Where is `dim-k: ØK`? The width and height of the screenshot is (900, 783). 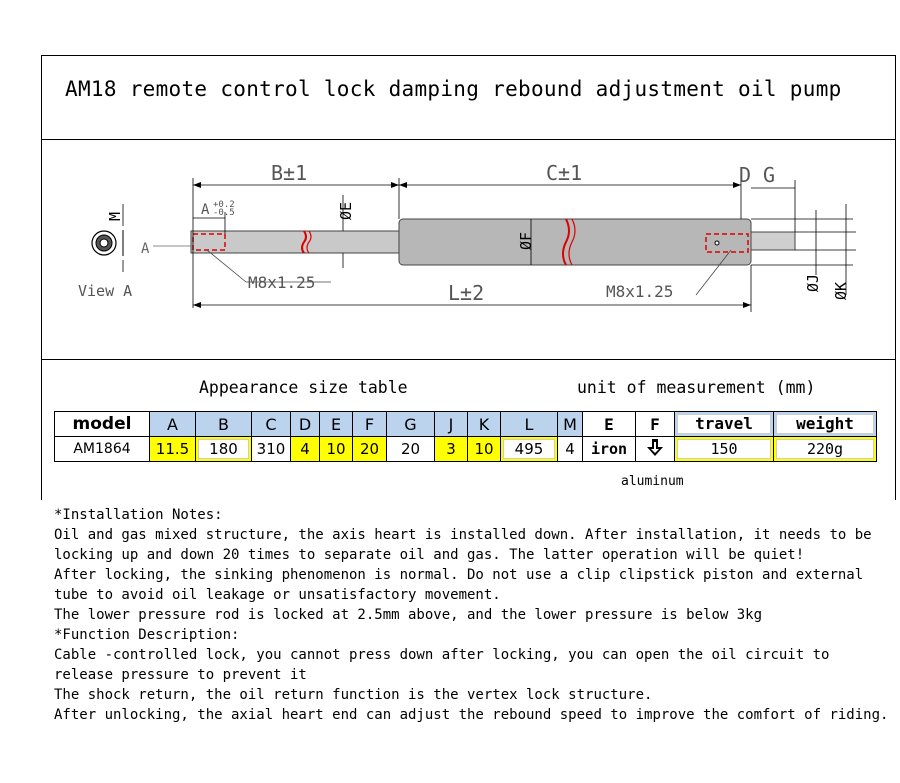 dim-k: ØK is located at coordinates (841, 291).